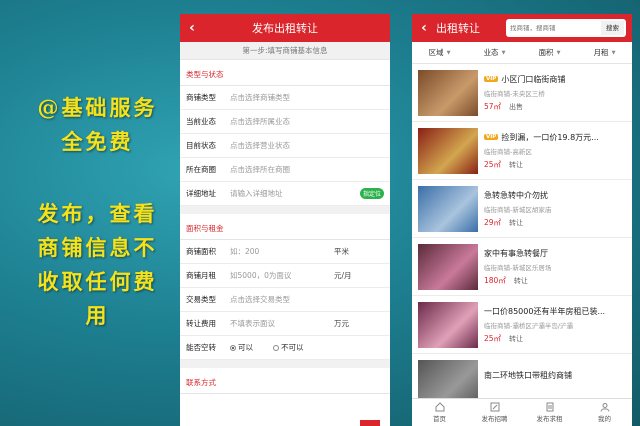  Describe the element at coordinates (553, 28) in the screenshot. I see `search-input` at that location.